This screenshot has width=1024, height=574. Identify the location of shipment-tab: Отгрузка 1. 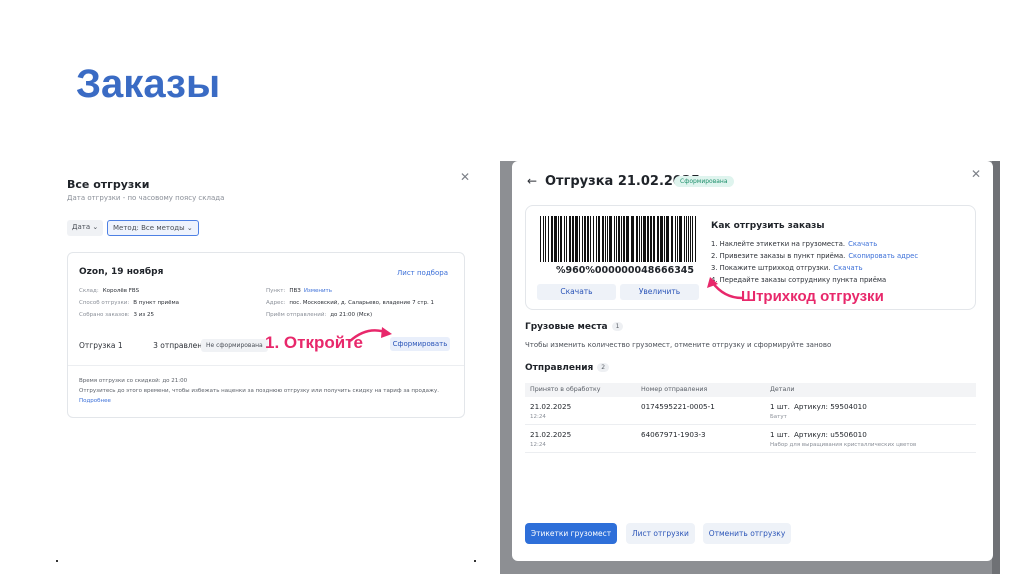
(101, 345).